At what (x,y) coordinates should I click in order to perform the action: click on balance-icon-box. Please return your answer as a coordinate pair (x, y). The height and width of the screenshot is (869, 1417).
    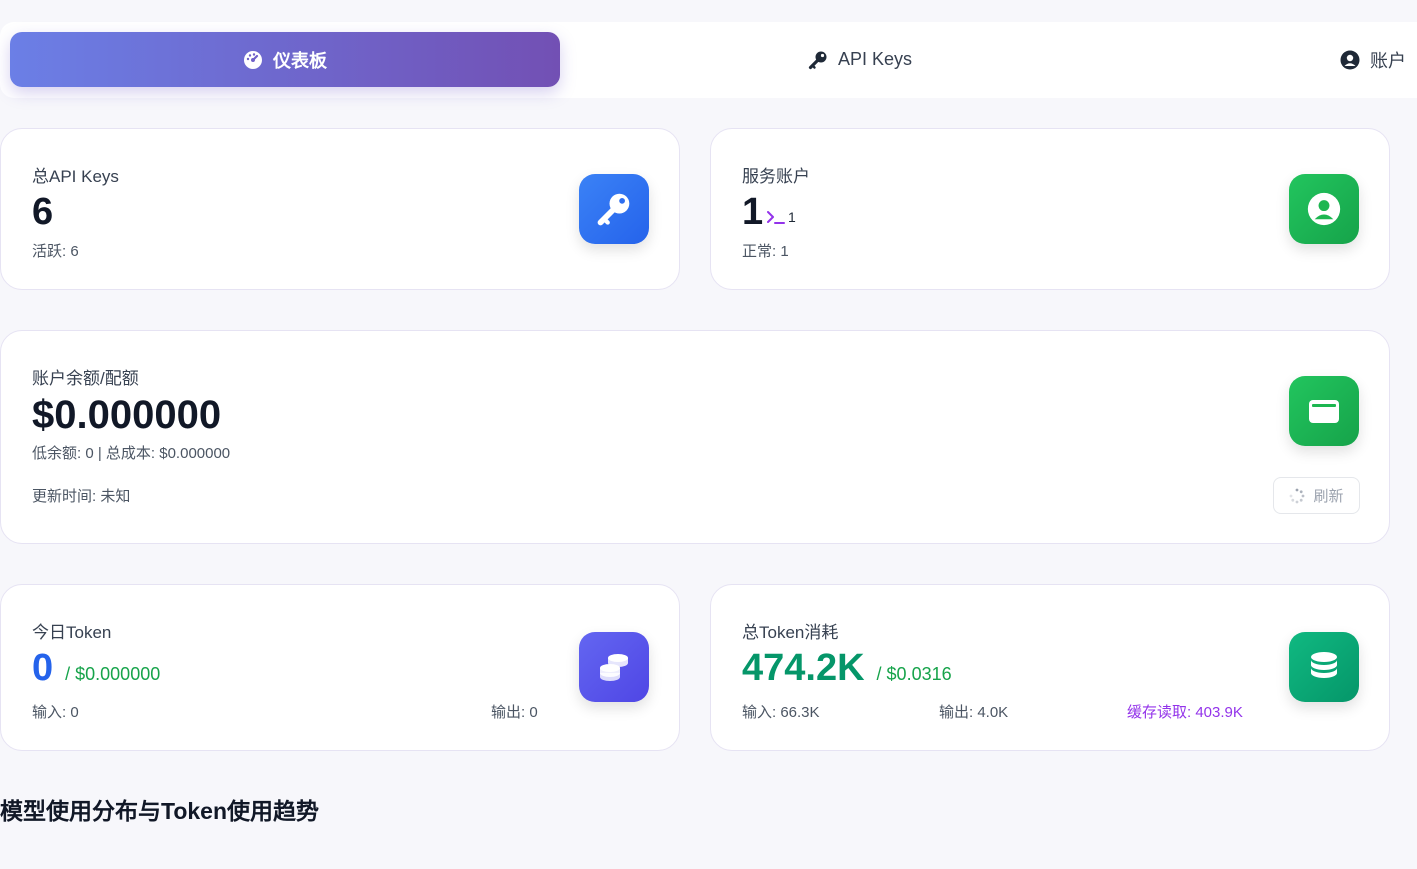
    Looking at the image, I should click on (1324, 411).